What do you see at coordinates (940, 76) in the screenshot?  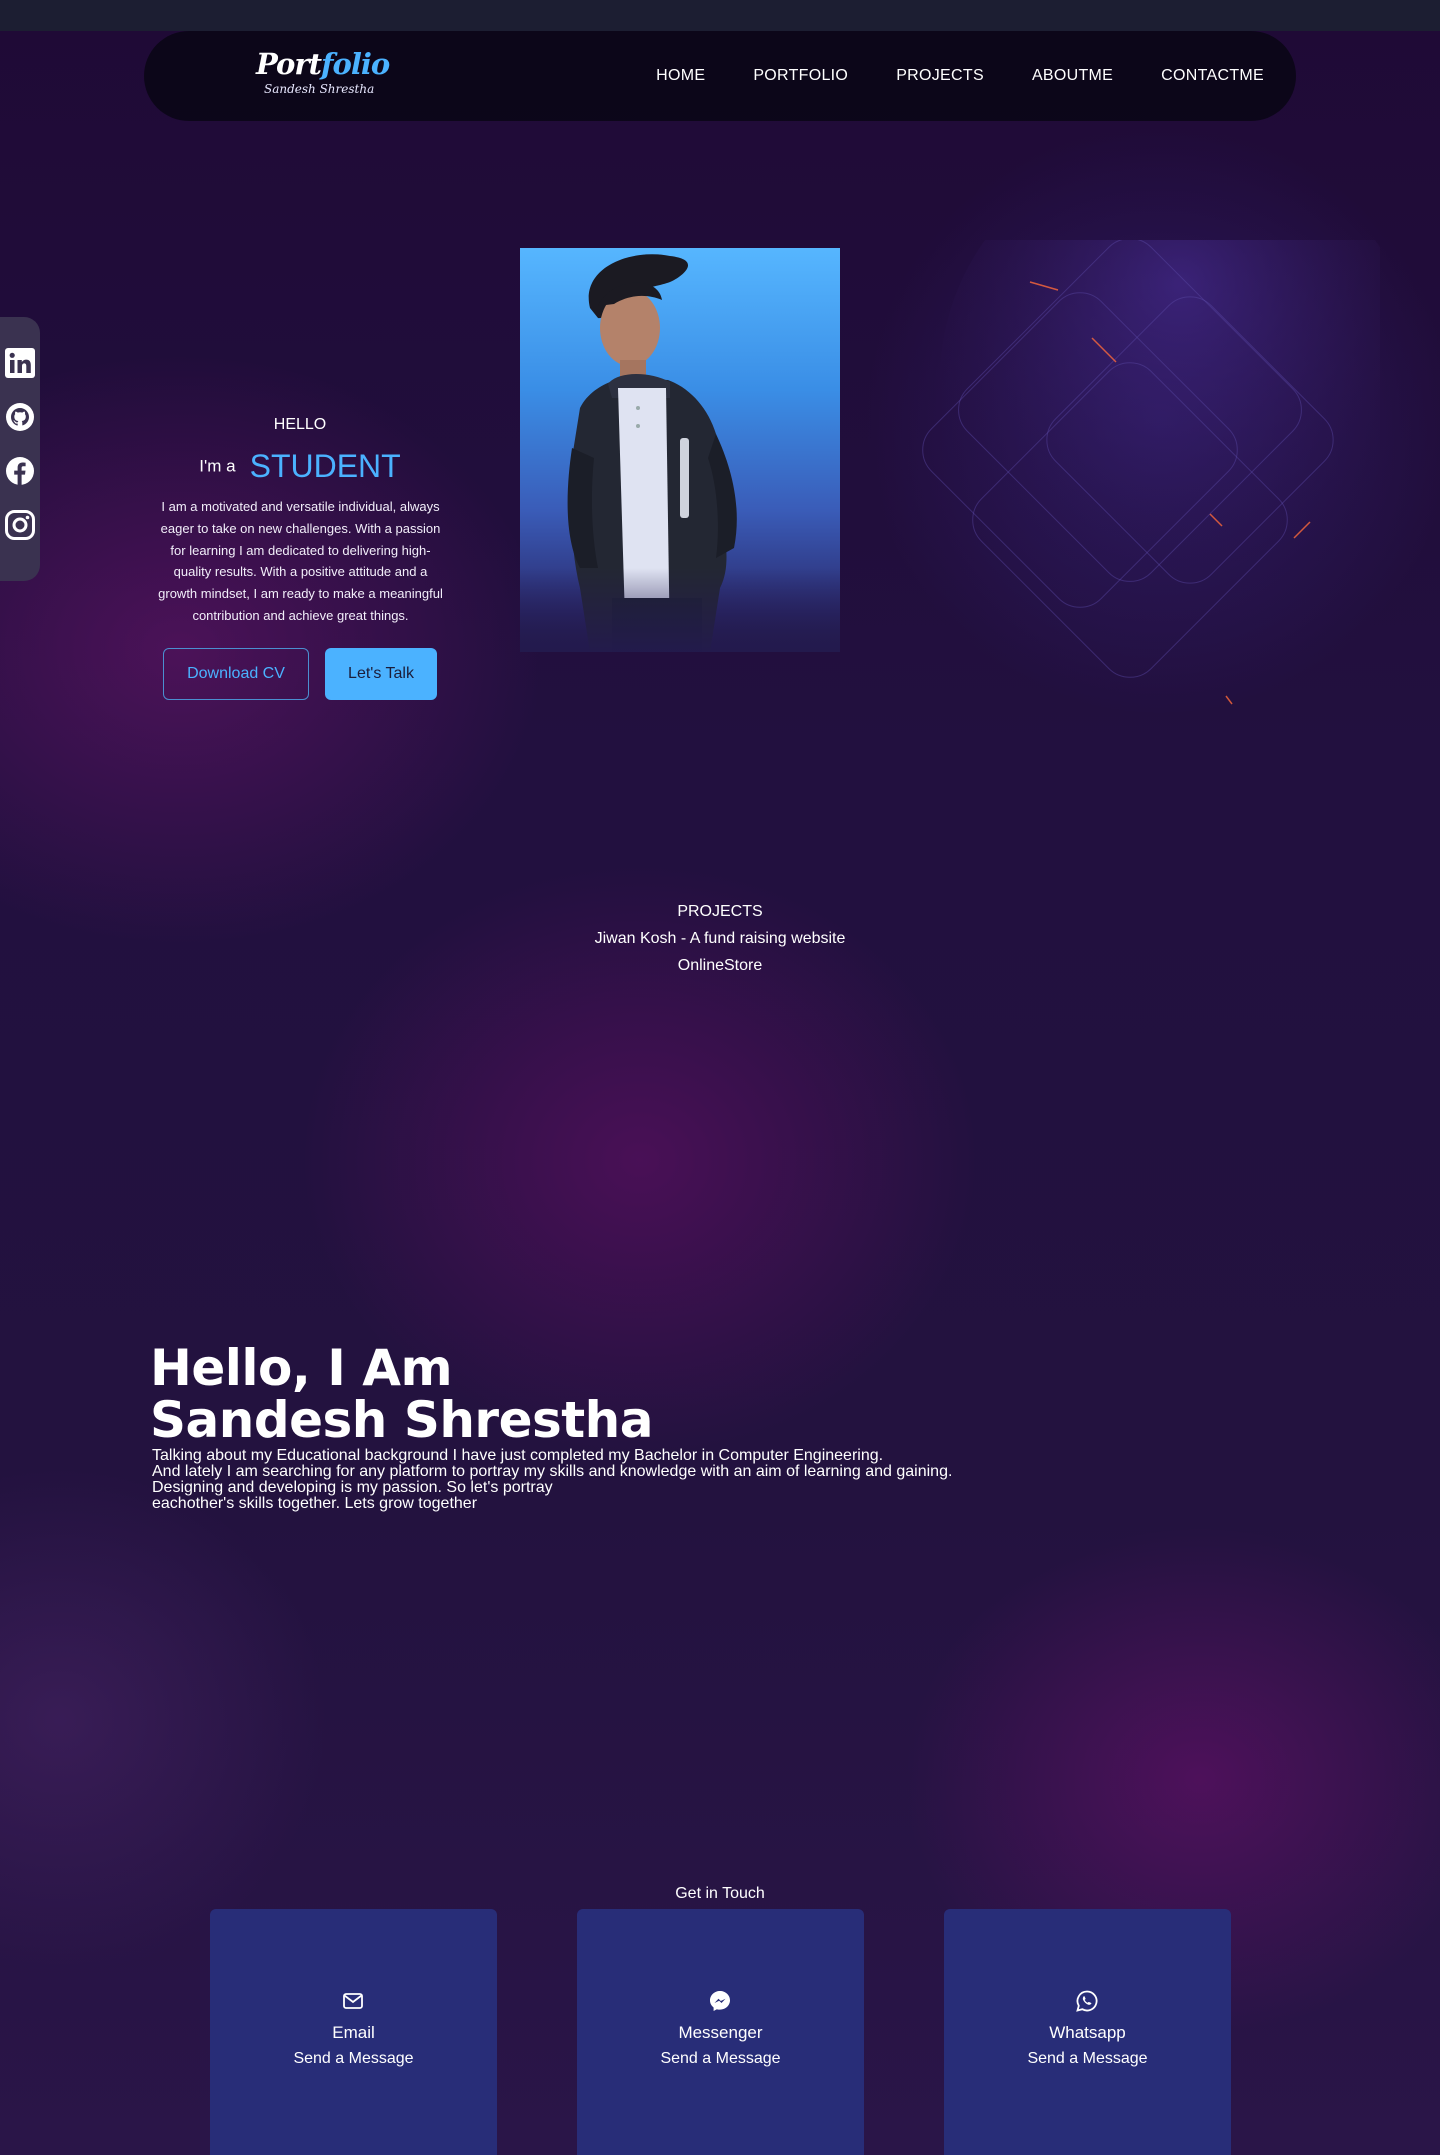 I see `nav-link-projects: PROJECTS` at bounding box center [940, 76].